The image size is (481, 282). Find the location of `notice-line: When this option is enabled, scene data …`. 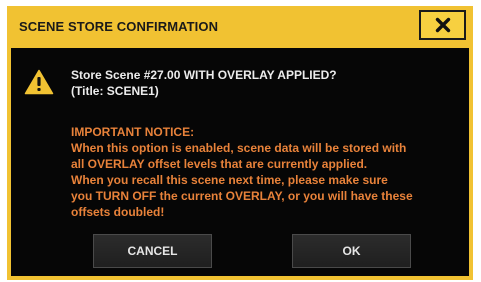

notice-line: When this option is enabled, scene data … is located at coordinates (239, 148).